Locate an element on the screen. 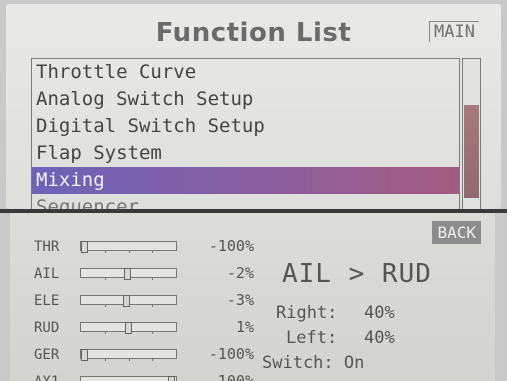 Image resolution: width=507 pixels, height=381 pixels. list-item-sequencer: Sequencer is located at coordinates (245, 201).